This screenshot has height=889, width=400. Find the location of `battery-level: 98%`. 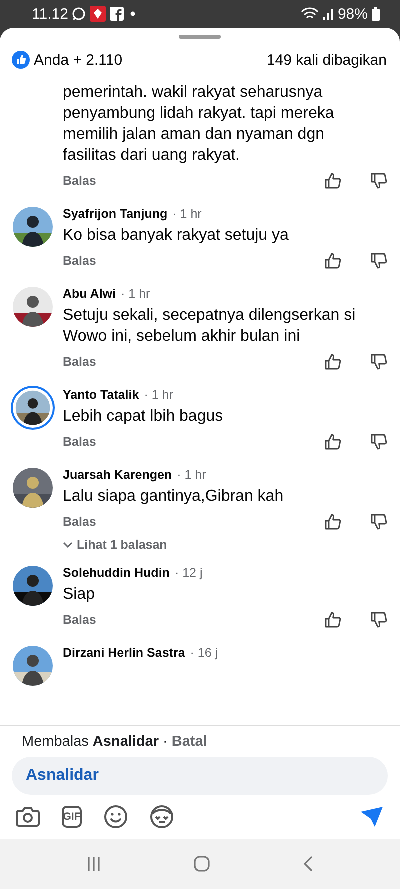

battery-level: 98% is located at coordinates (353, 14).